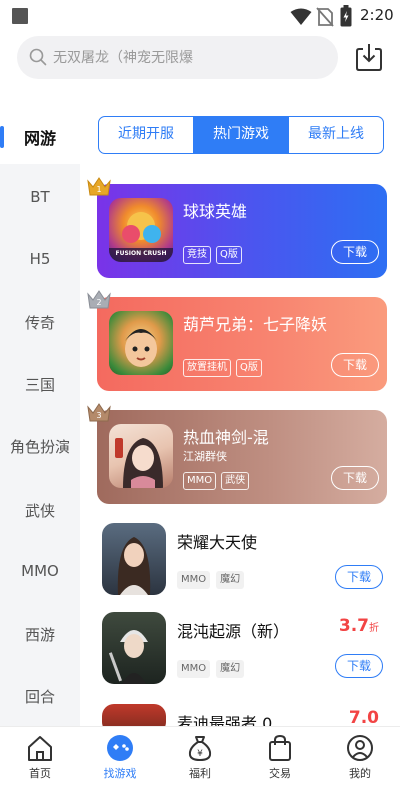 The width and height of the screenshot is (400, 800). Describe the element at coordinates (242, 568) in the screenshot. I see `game-list-item: 荣耀大天使 MMO 魔幻 下载` at that location.